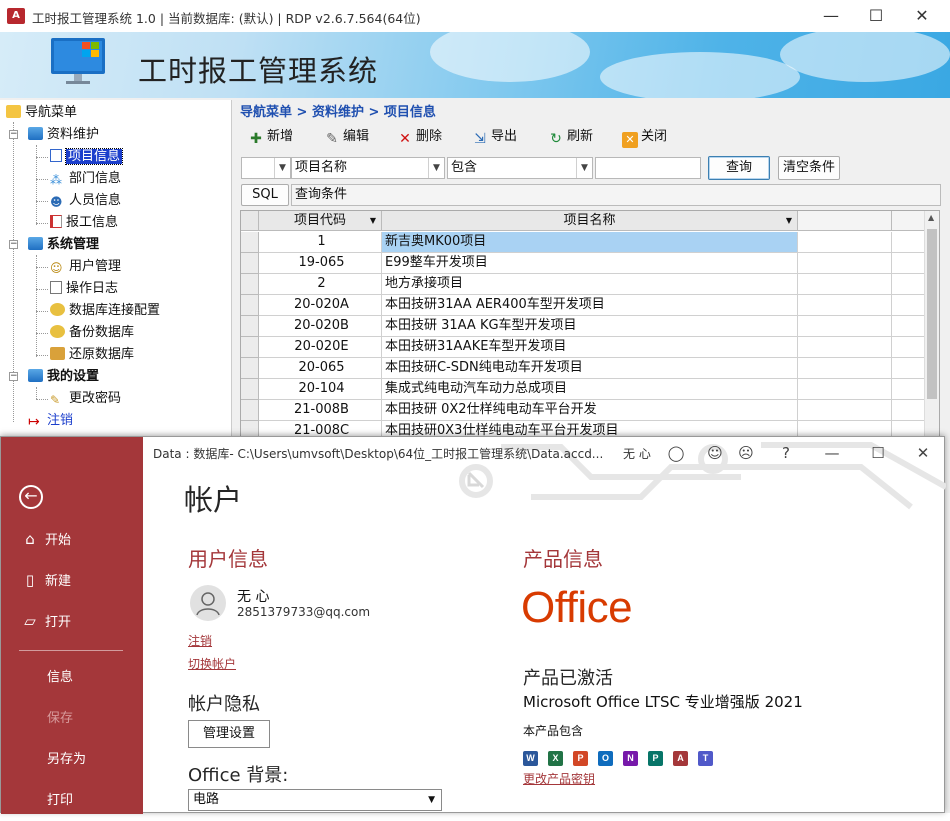  I want to click on column-header-code: 项目代码 ▼, so click(320, 221).